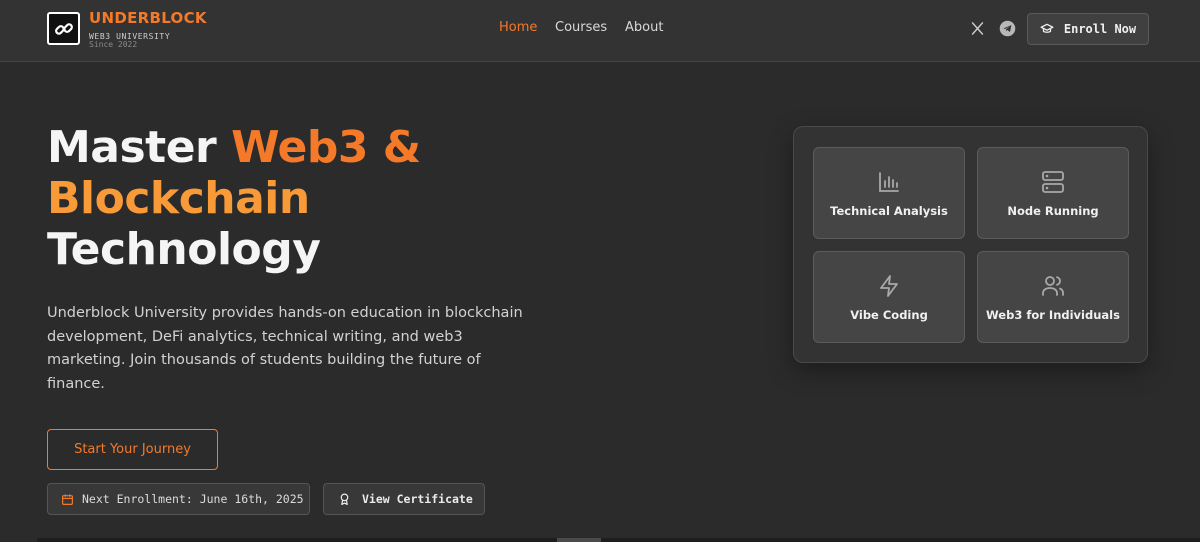  What do you see at coordinates (1053, 297) in the screenshot?
I see `course-card-web3-individuals: Web3 for Individuals` at bounding box center [1053, 297].